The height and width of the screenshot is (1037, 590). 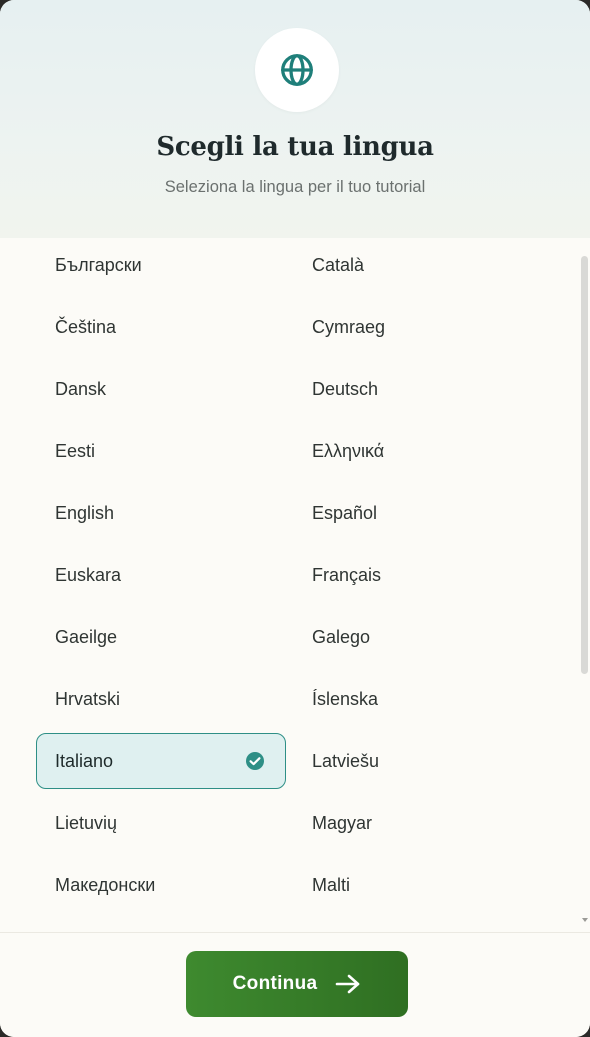 I want to click on language-option-label: Hrvatski, so click(x=88, y=698).